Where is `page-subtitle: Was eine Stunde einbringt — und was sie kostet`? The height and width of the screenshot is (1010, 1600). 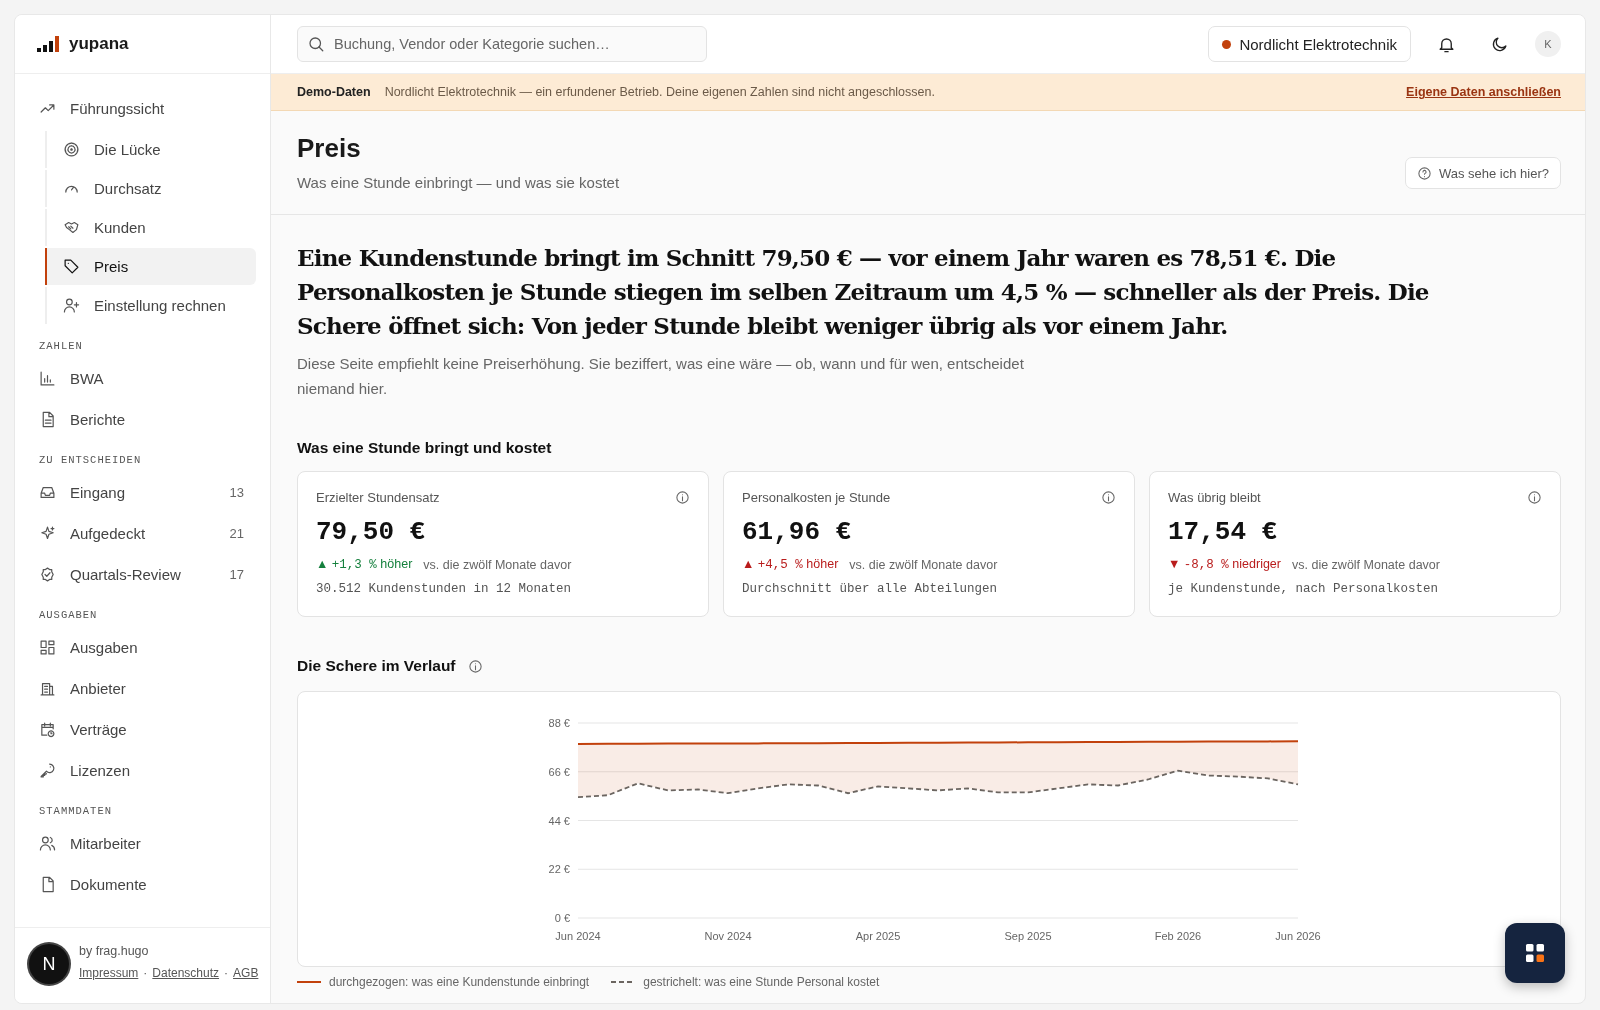
page-subtitle: Was eine Stunde einbringt — und was sie kostet is located at coordinates (458, 182).